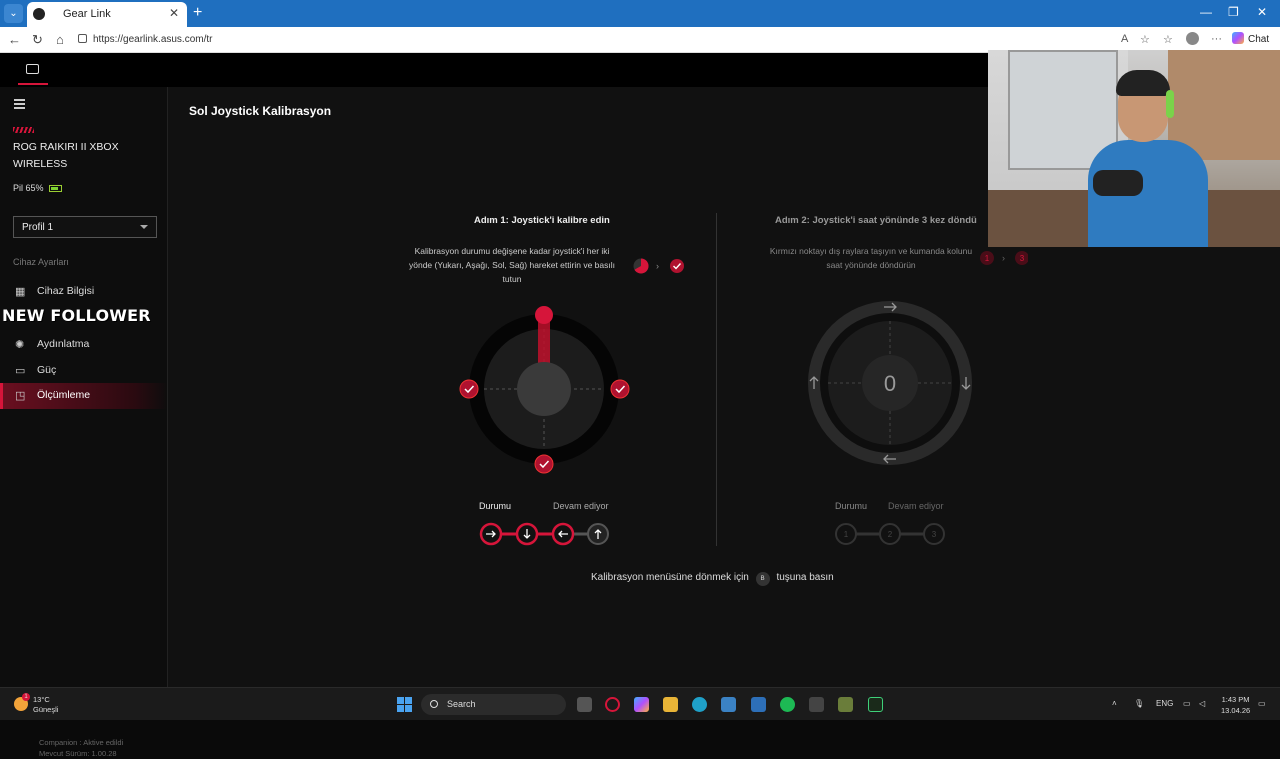  I want to click on app2-icon, so click(845, 704).